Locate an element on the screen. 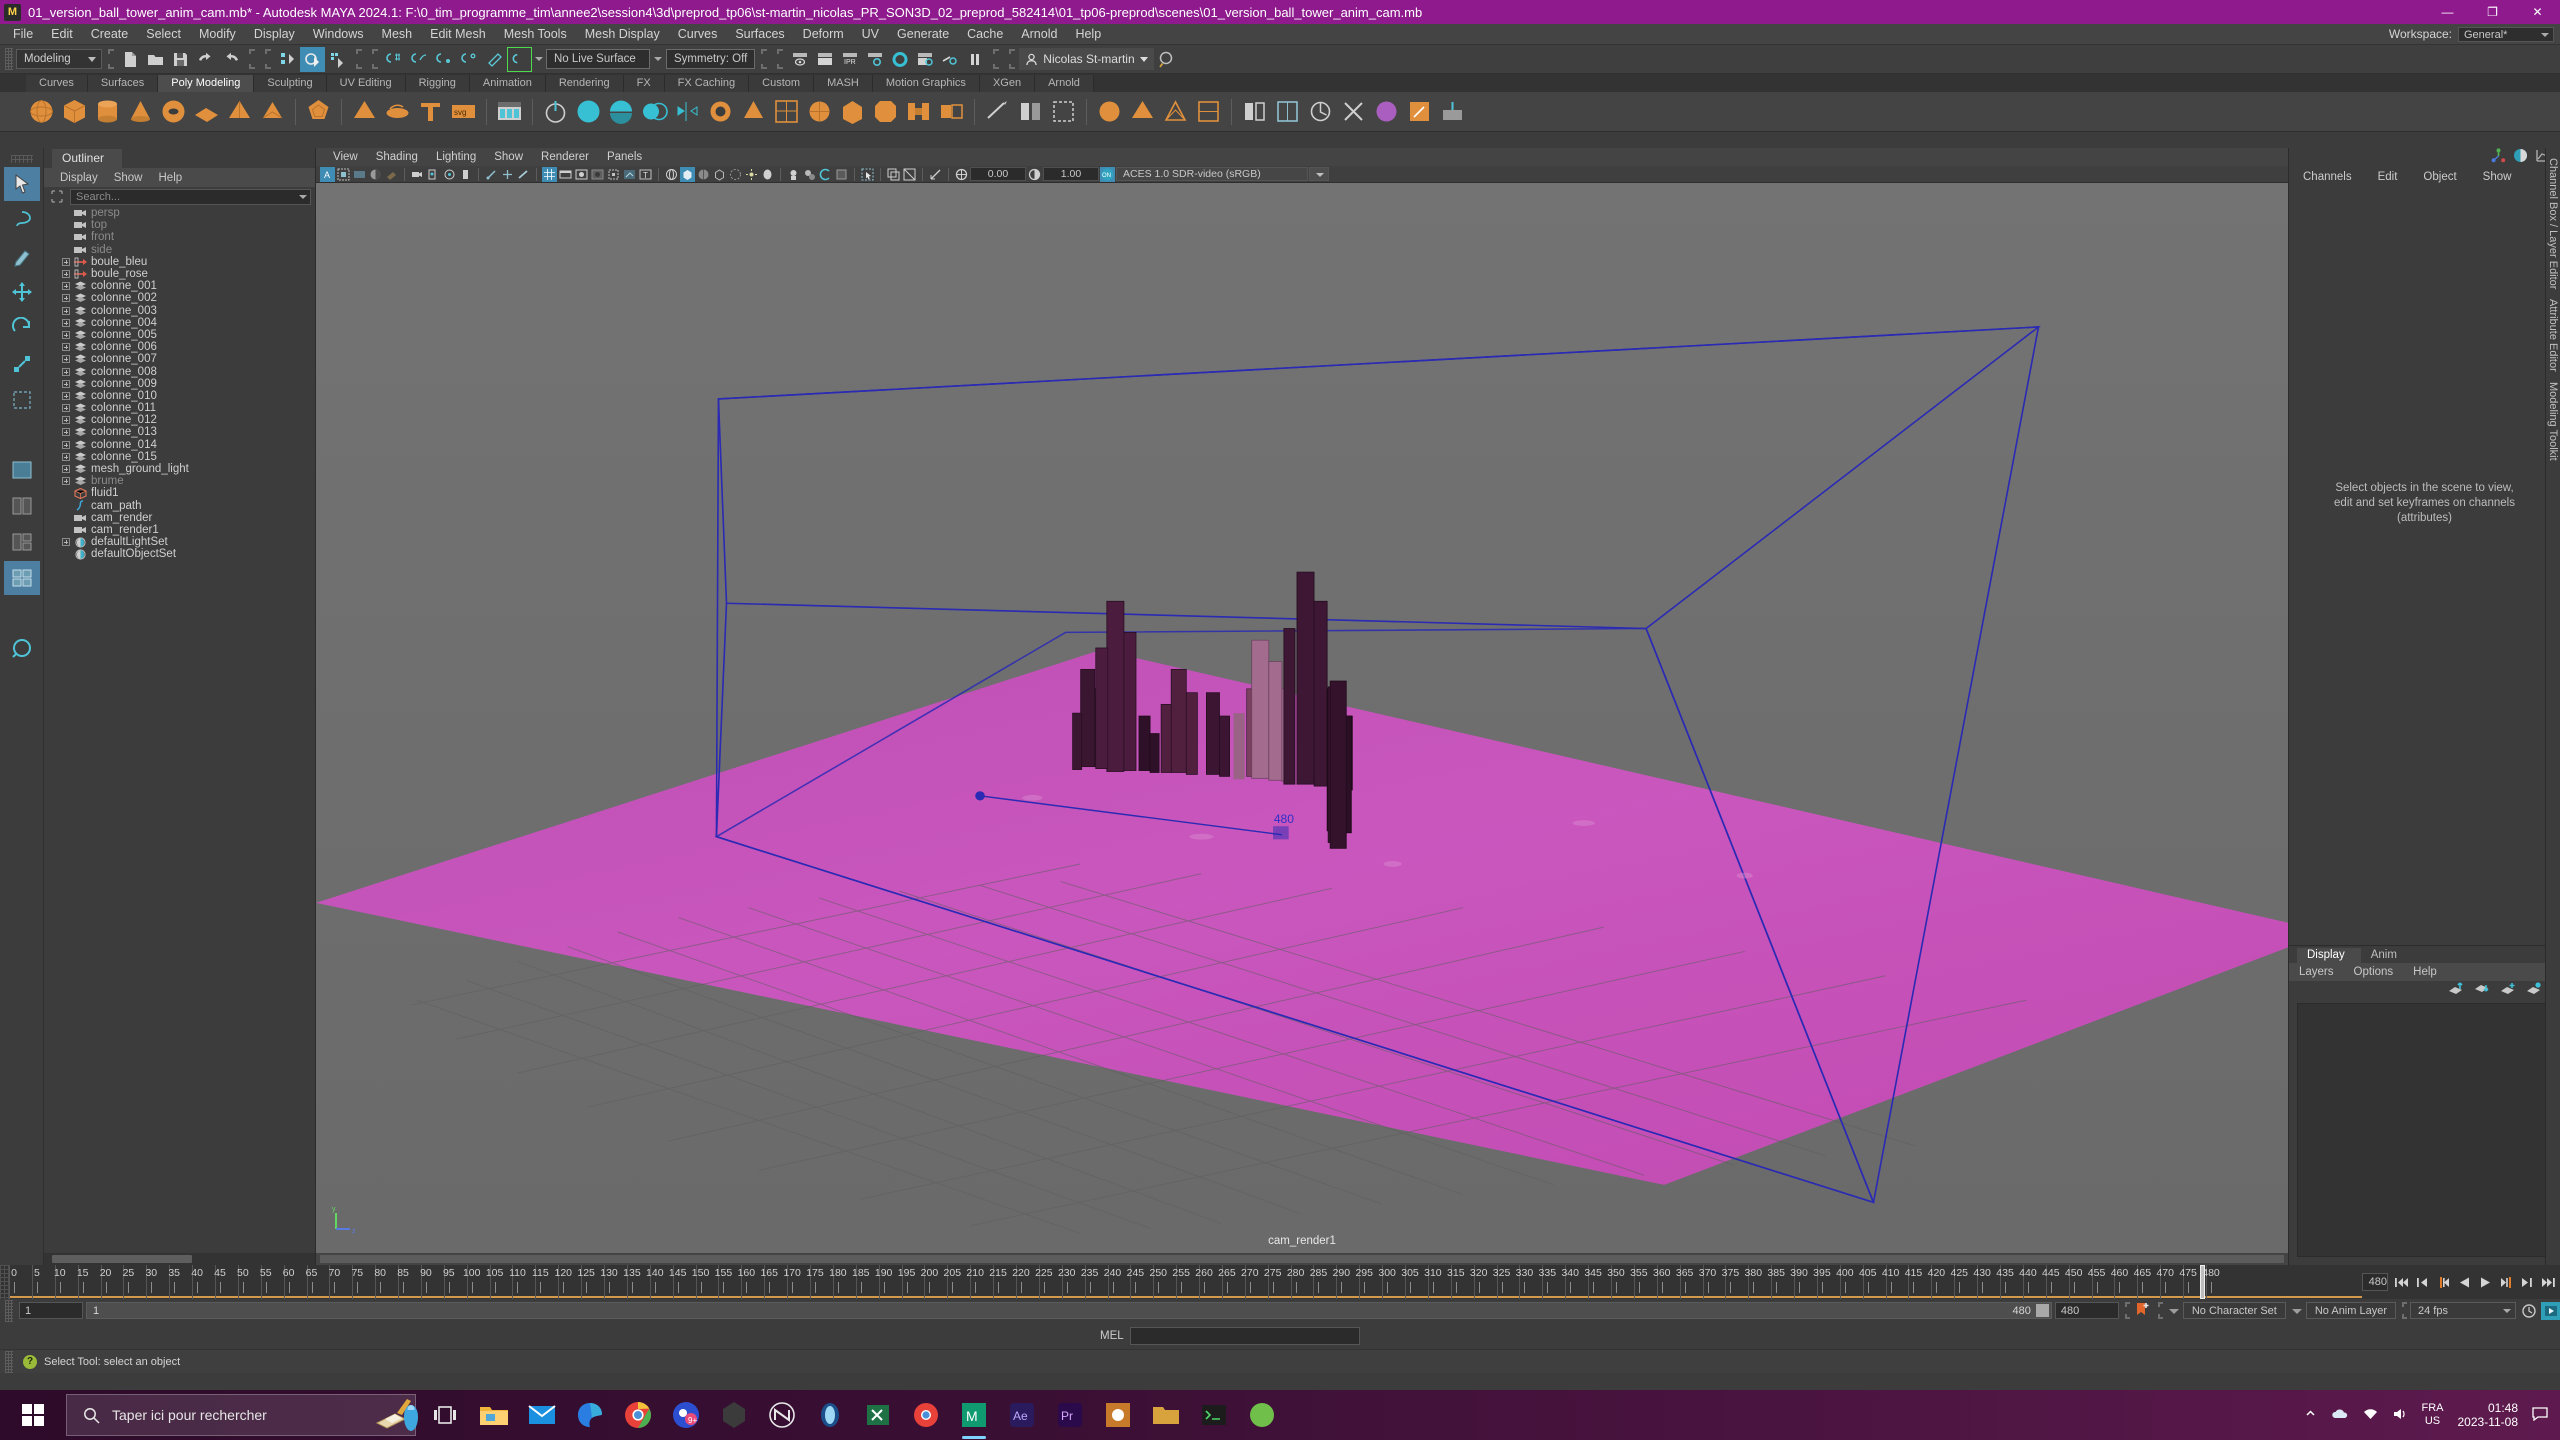  viewport-menu-lighting: Lighting is located at coordinates (456, 157).